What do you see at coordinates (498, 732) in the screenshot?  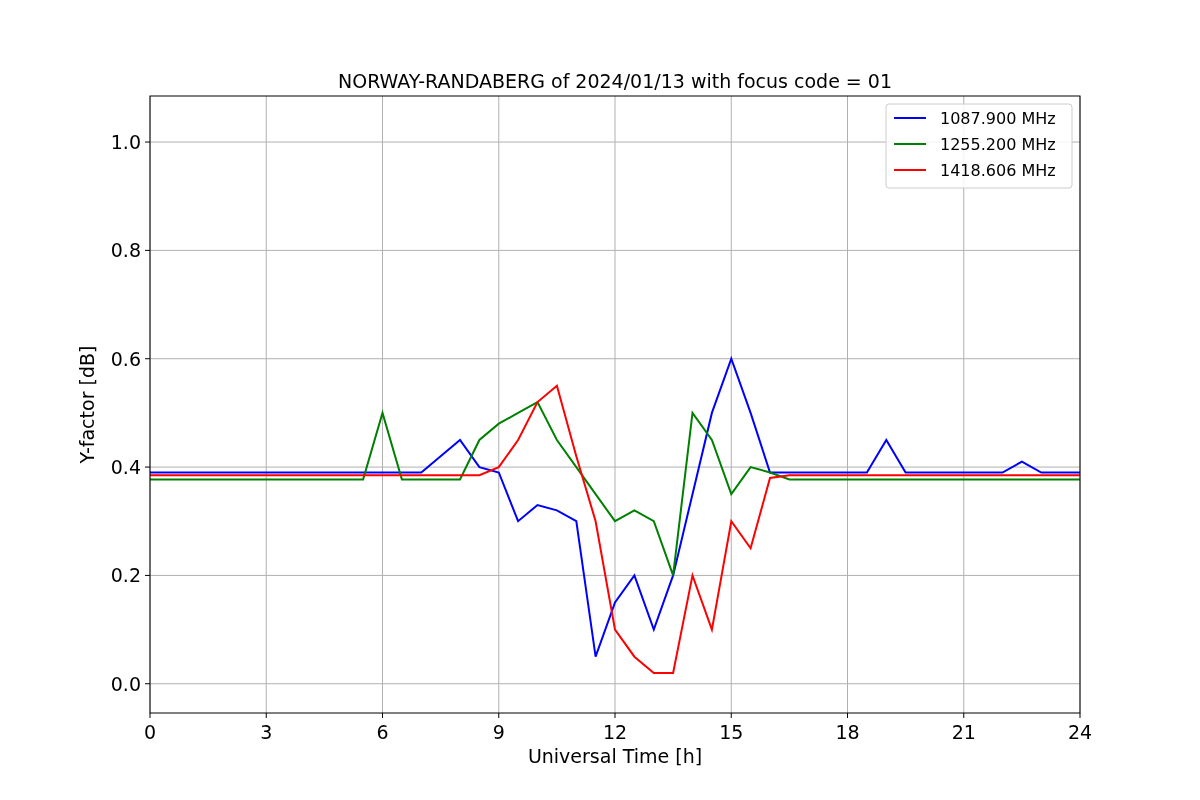 I see `x-tick-label: 9` at bounding box center [498, 732].